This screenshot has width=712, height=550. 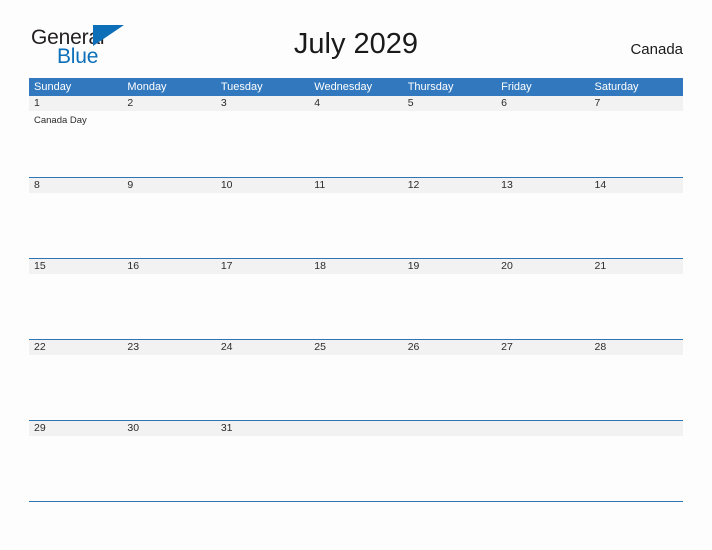 What do you see at coordinates (169, 136) in the screenshot?
I see `calendar-day-cell: 2` at bounding box center [169, 136].